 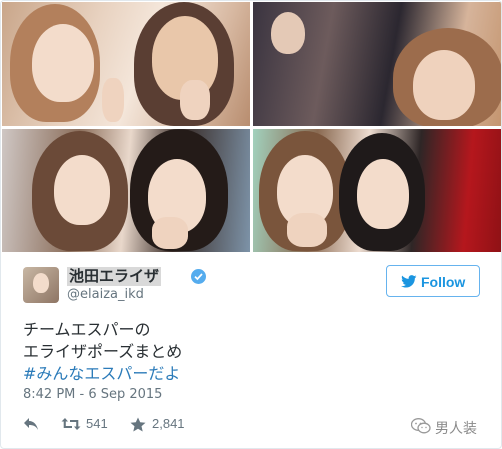 I want to click on tweet-text-line: エライザポーズまとめ, so click(x=103, y=351).